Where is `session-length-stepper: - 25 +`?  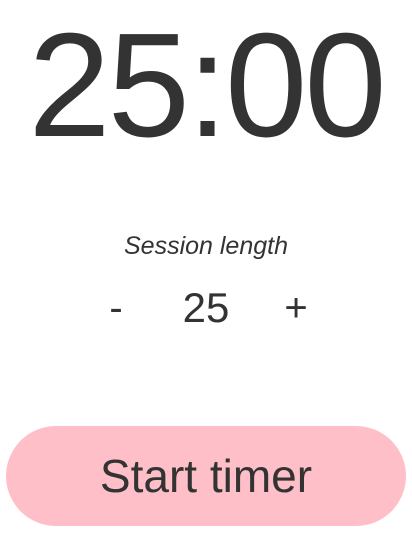 session-length-stepper: - 25 + is located at coordinates (206, 308).